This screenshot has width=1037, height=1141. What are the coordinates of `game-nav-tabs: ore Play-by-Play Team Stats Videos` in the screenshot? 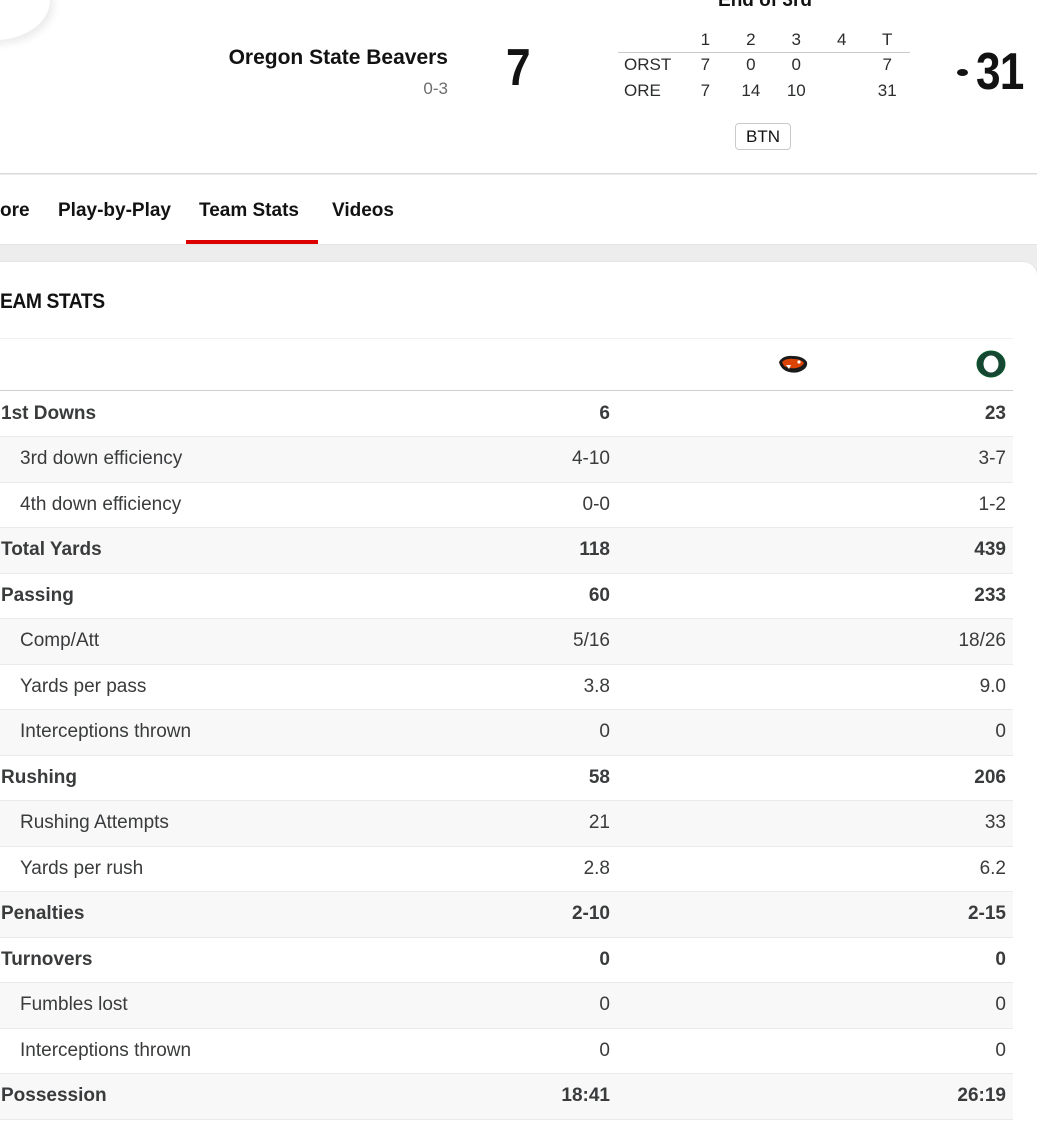 It's located at (518, 210).